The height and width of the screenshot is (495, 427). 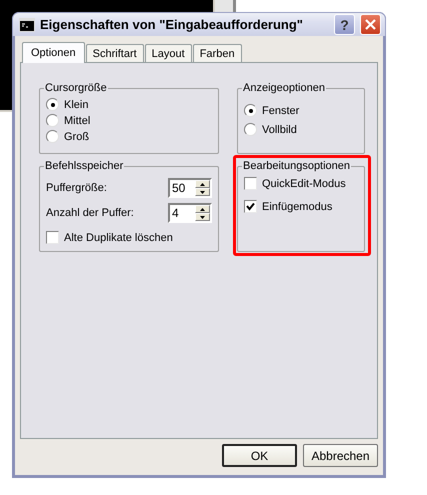 I want to click on group-title: Cursorgröße, so click(x=76, y=88).